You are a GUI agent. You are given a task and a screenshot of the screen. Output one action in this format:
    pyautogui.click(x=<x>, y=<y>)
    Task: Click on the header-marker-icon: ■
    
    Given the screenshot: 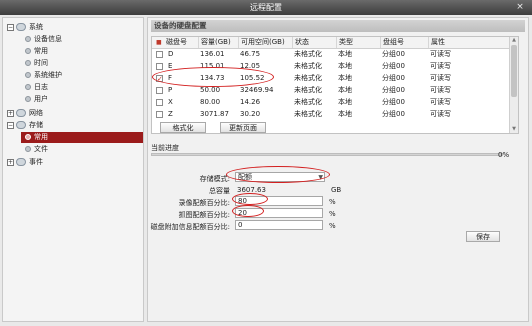 What is the action you would take?
    pyautogui.click(x=159, y=42)
    